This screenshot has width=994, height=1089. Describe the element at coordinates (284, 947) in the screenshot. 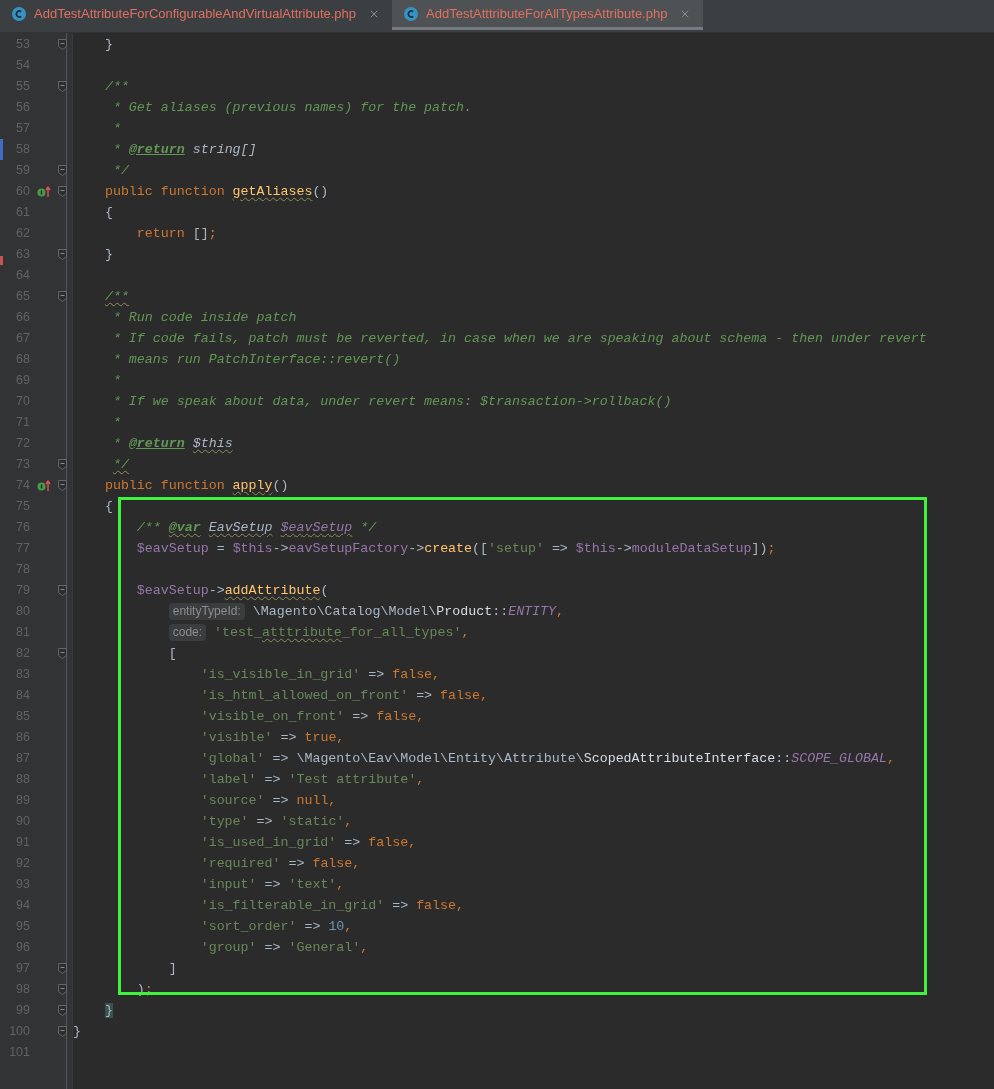

I see `code-line: 'group' => 'General',` at that location.